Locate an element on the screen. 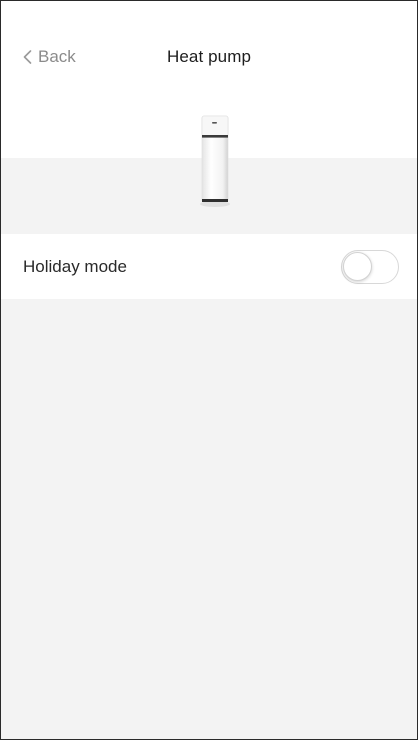 The width and height of the screenshot is (418, 740). toggle-knob is located at coordinates (357, 266).